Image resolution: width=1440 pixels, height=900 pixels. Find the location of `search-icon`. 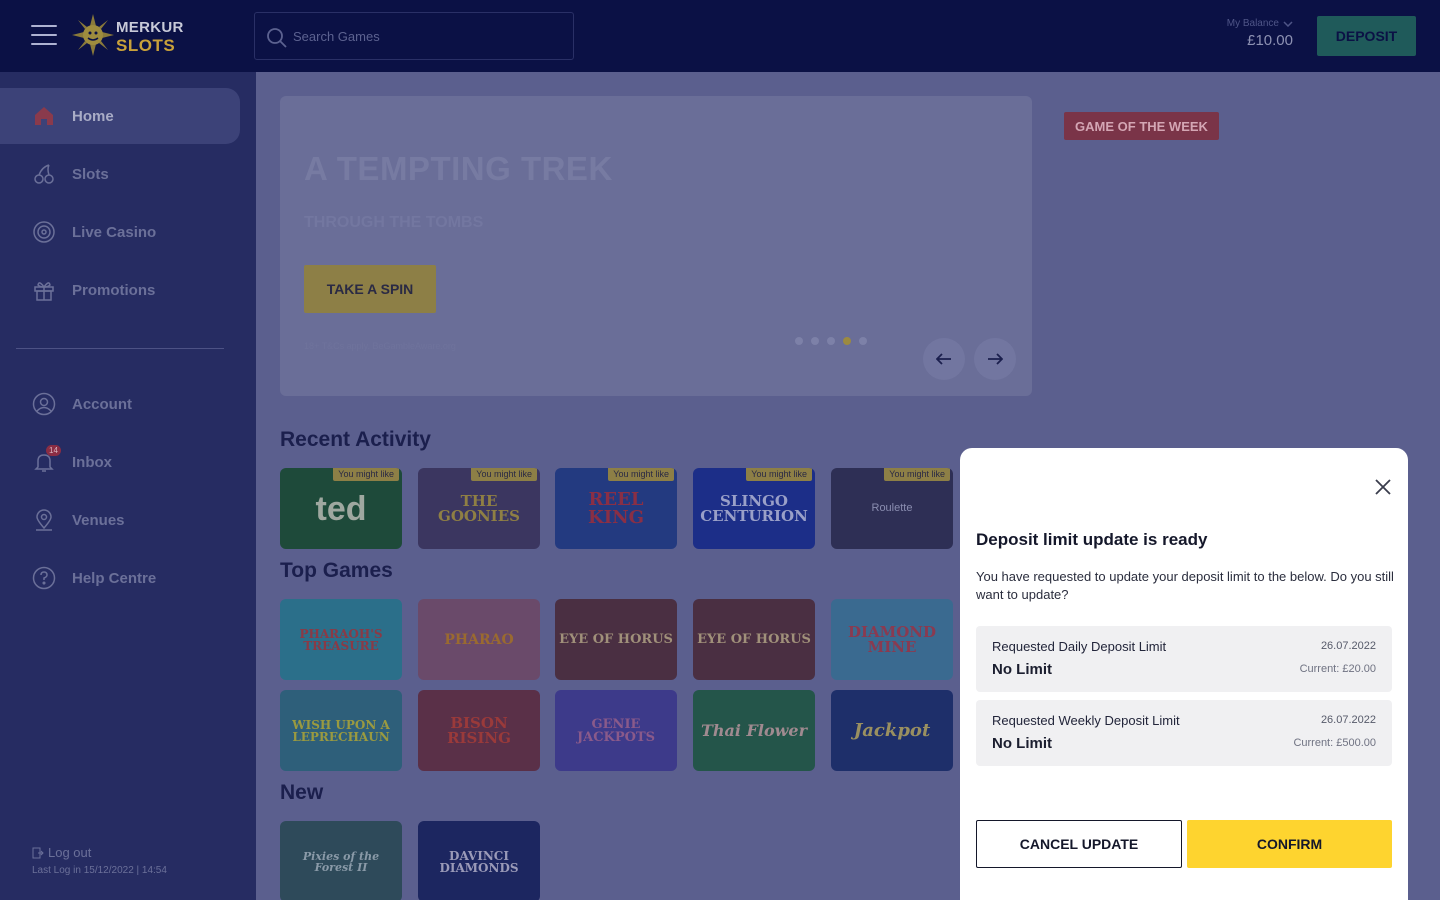

search-icon is located at coordinates (277, 38).